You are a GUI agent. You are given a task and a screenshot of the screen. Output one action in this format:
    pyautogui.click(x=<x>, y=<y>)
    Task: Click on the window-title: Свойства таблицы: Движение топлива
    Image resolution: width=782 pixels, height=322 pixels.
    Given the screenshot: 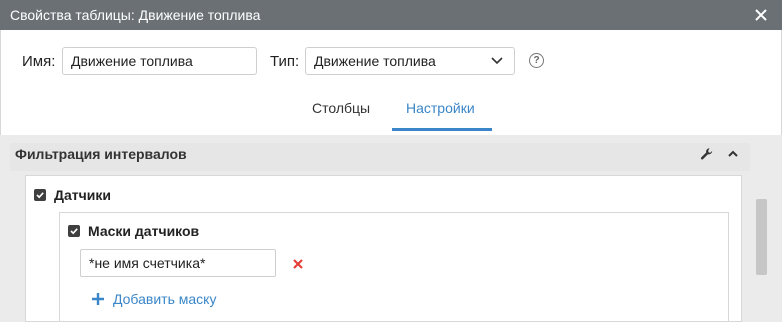 What is the action you would take?
    pyautogui.click(x=135, y=15)
    